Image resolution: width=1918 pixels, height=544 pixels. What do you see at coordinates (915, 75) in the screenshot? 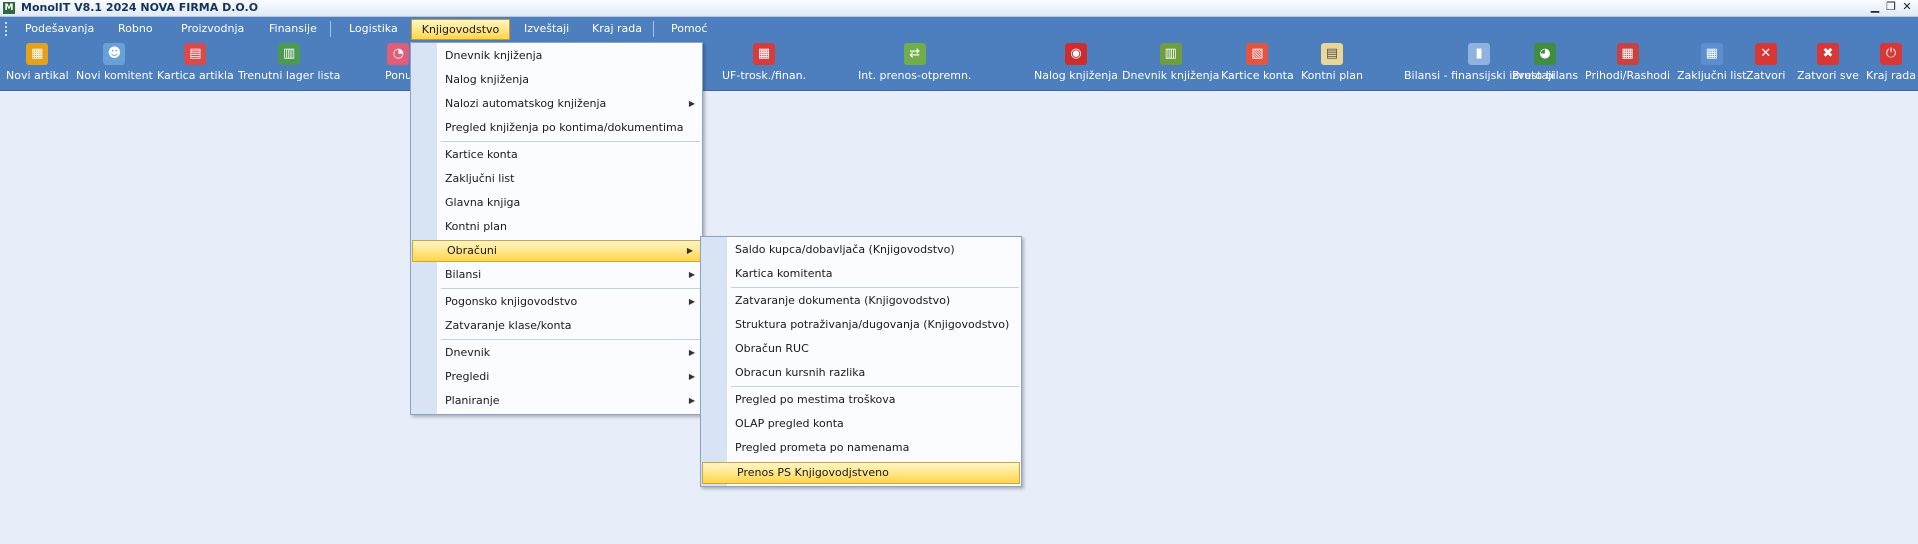
I see `toolbar-label: Int. prenos-otpremn.` at bounding box center [915, 75].